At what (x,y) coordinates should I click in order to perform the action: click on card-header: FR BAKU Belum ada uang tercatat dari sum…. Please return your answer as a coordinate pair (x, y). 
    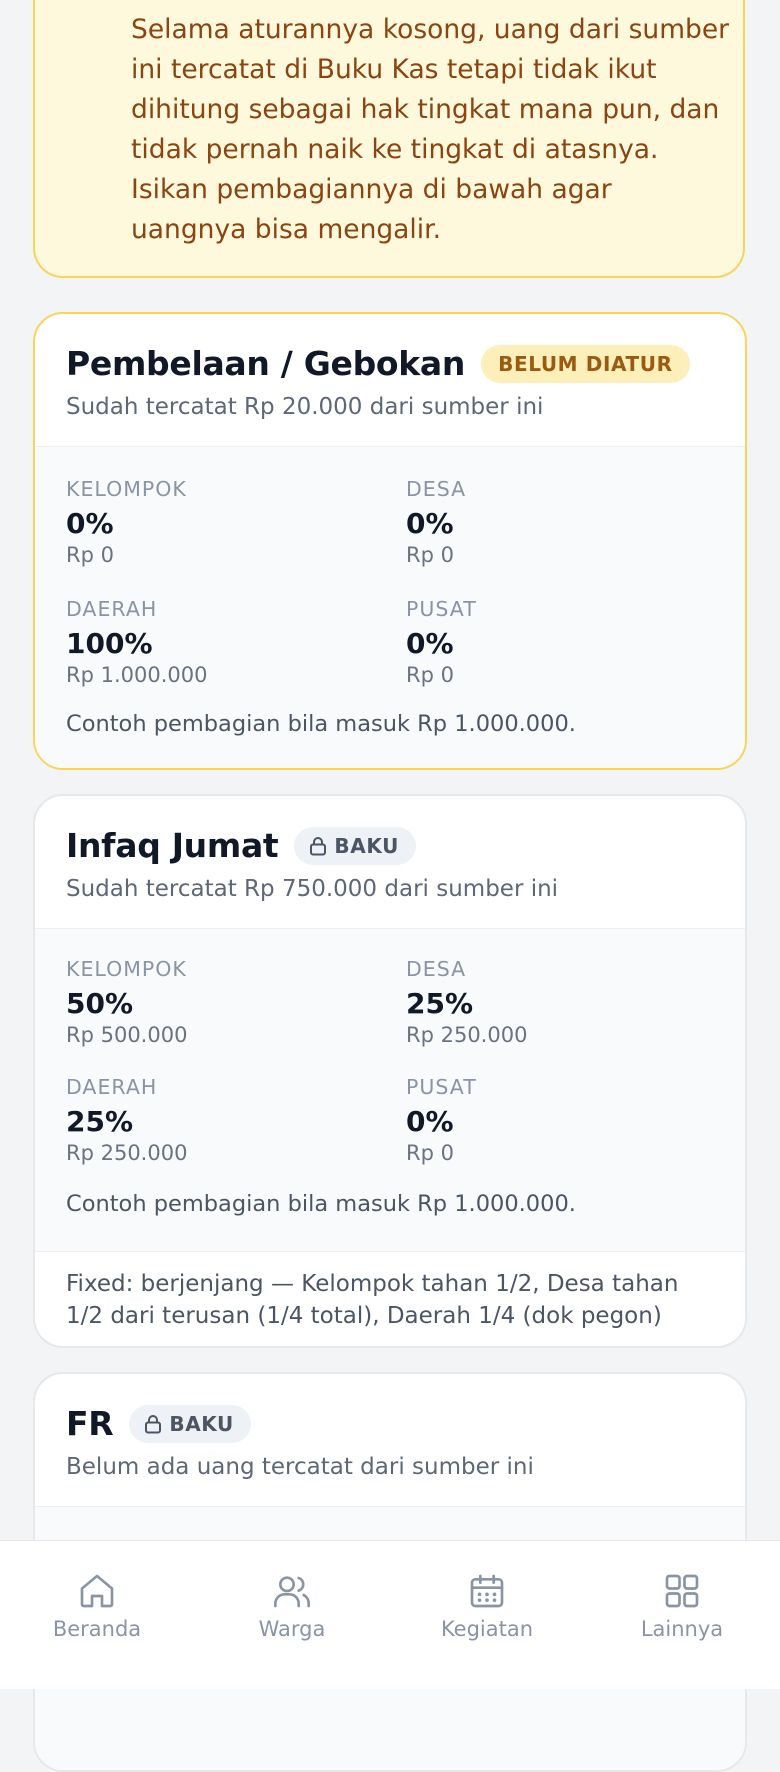
    Looking at the image, I should click on (390, 1440).